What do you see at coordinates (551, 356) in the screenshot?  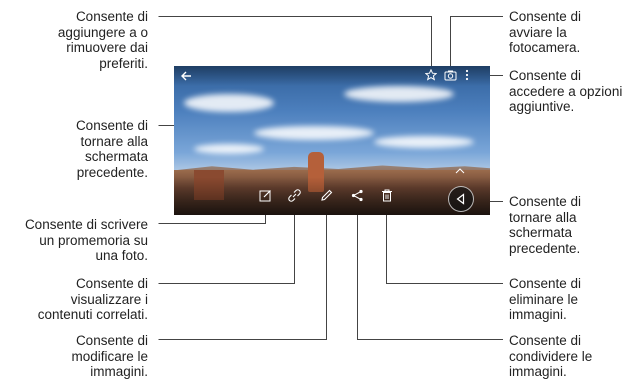 I see `annotation-share: Consente di condividere le immagini.` at bounding box center [551, 356].